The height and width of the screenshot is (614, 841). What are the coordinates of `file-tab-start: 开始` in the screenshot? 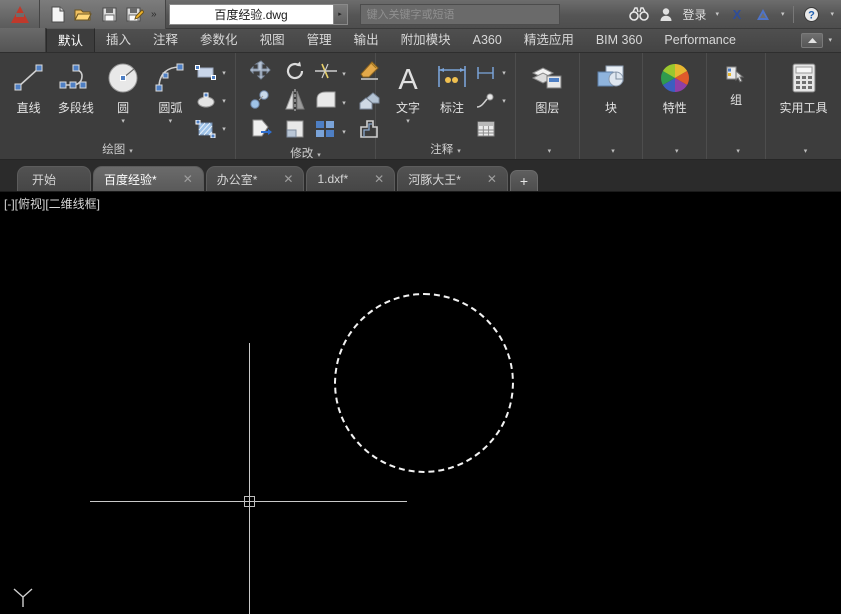 It's located at (54, 178).